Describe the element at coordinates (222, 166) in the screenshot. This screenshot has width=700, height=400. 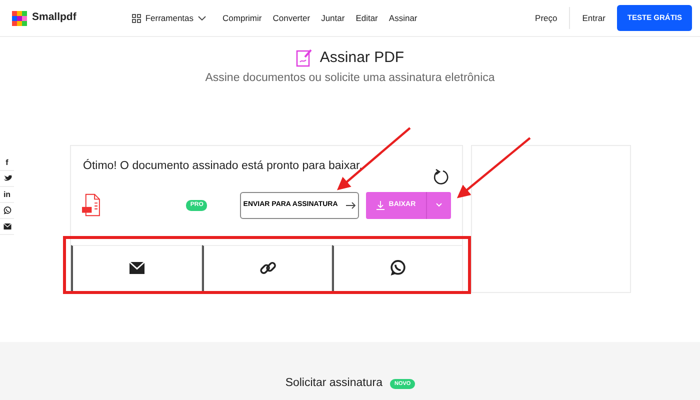
I see `status-message: Ótimo! O documento assinado está pronto para baixar.` at that location.